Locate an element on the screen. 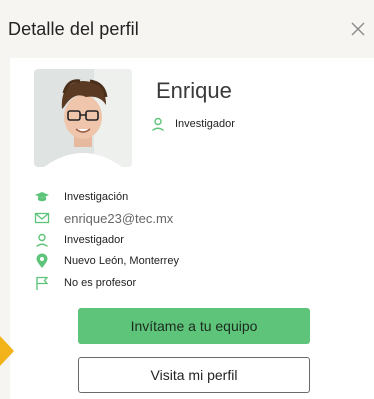  info-role: Investigador is located at coordinates (94, 239).